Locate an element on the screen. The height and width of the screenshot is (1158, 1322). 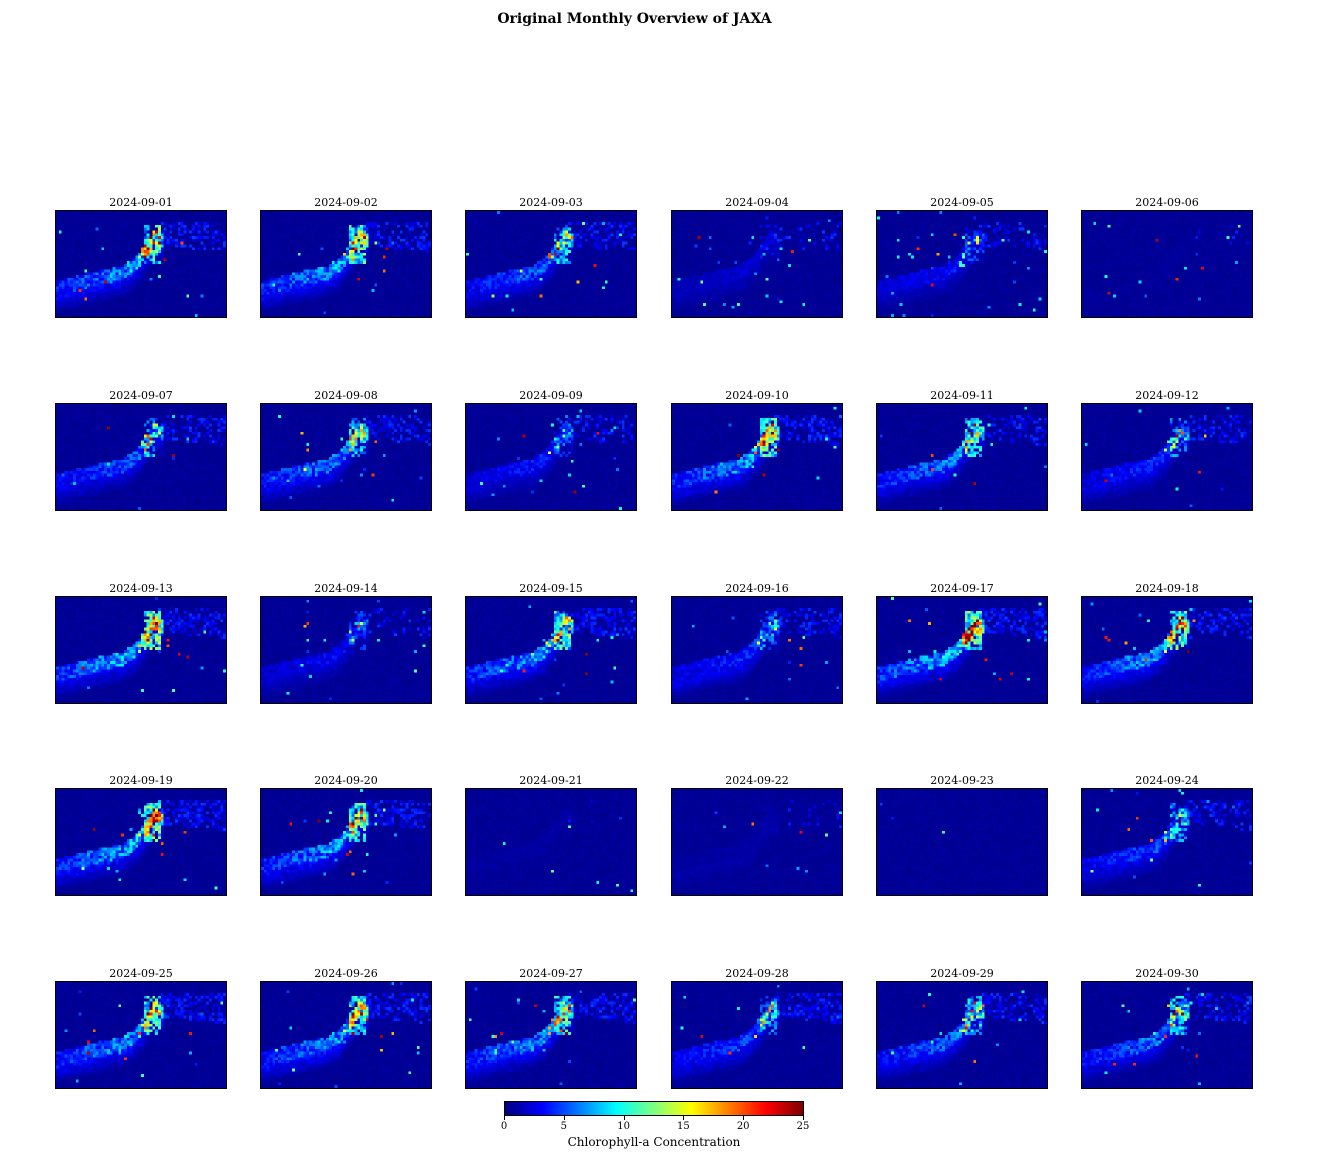
panel-date-title: 2024-09-04 is located at coordinates (757, 202).